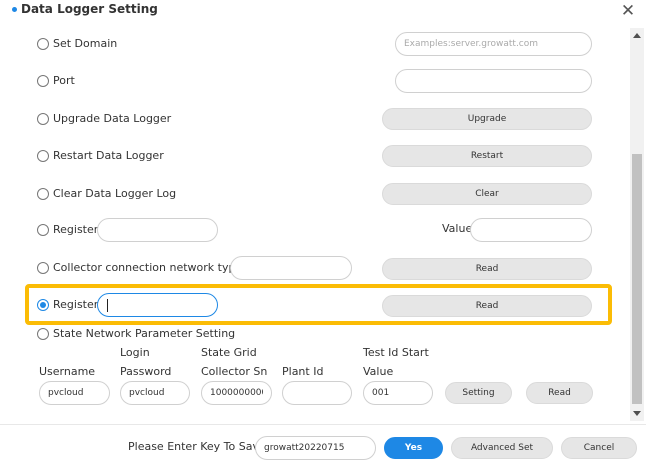 The image size is (646, 470). I want to click on upgrade-button: Upgrade, so click(487, 119).